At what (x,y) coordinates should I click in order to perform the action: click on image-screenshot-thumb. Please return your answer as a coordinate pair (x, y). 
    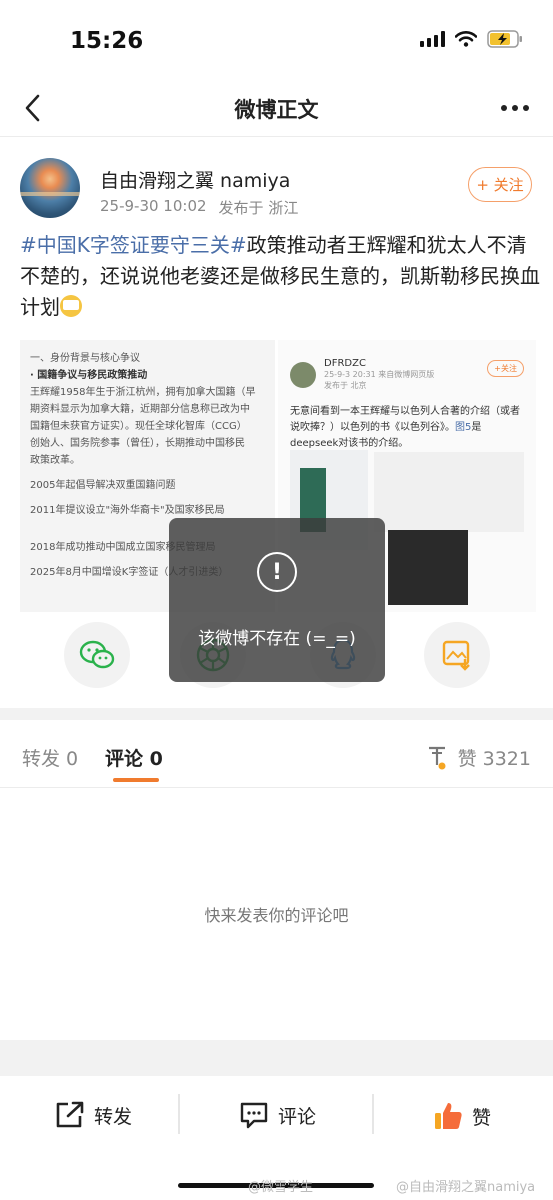
    Looking at the image, I should click on (449, 492).